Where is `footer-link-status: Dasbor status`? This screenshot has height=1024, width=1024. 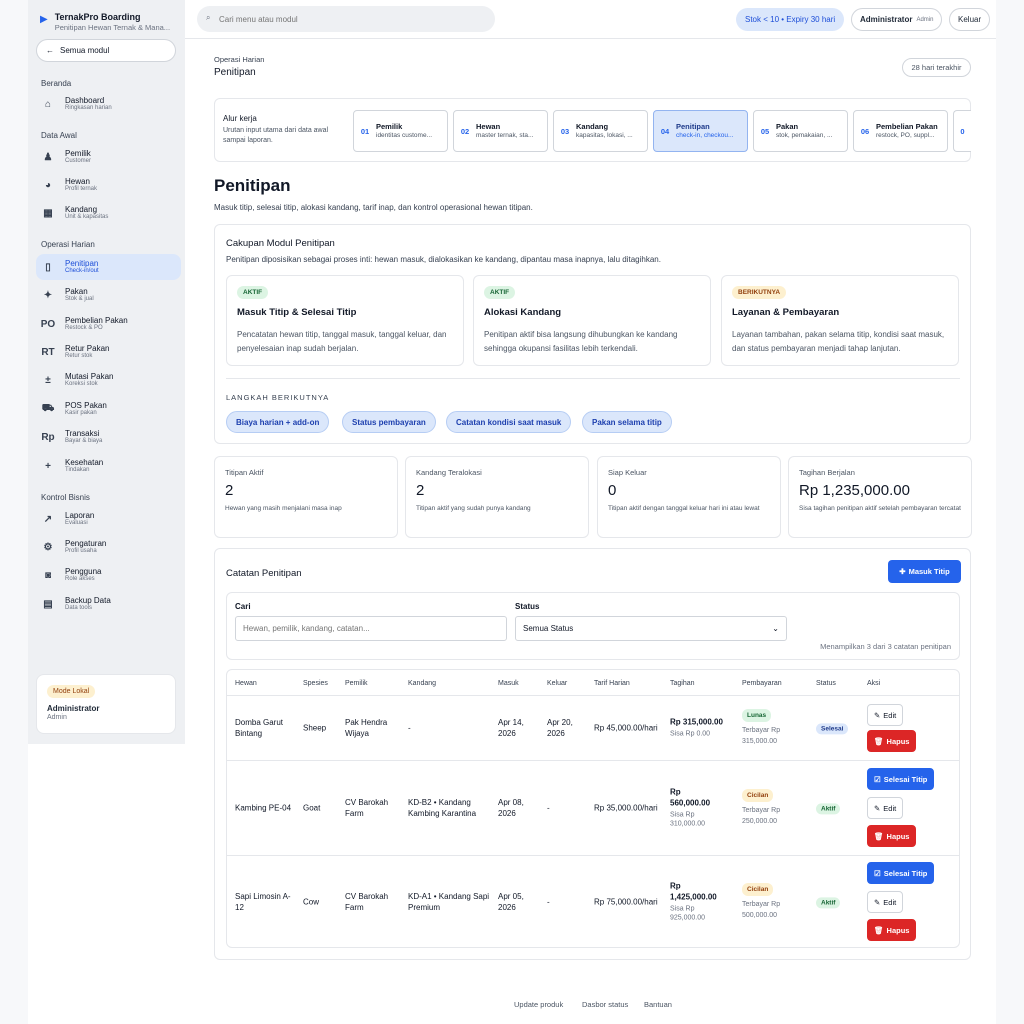
footer-link-status: Dasbor status is located at coordinates (605, 1004).